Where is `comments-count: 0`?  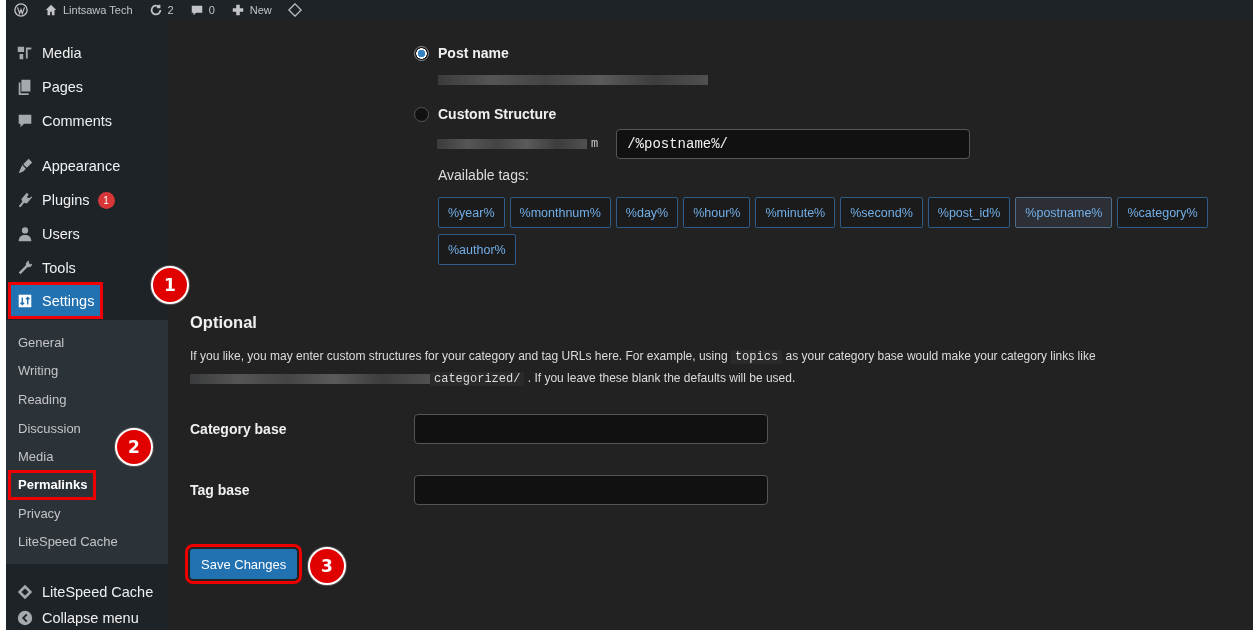
comments-count: 0 is located at coordinates (211, 10).